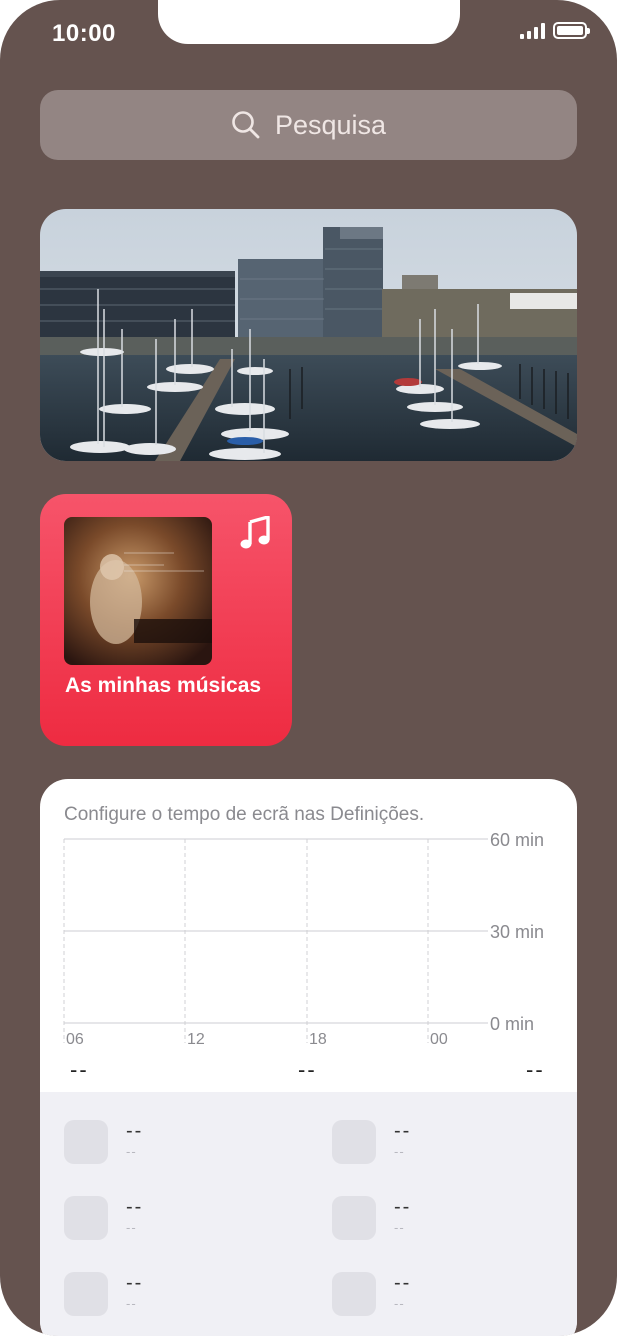 The width and height of the screenshot is (617, 1336). What do you see at coordinates (512, 1024) in the screenshot?
I see `y-tick-0: 0 min` at bounding box center [512, 1024].